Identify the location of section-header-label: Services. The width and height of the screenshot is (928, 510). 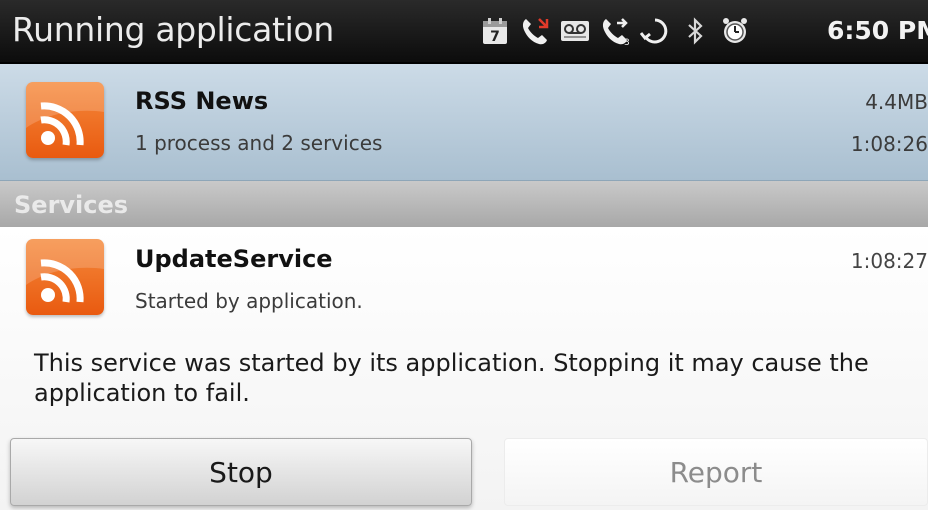
(71, 205).